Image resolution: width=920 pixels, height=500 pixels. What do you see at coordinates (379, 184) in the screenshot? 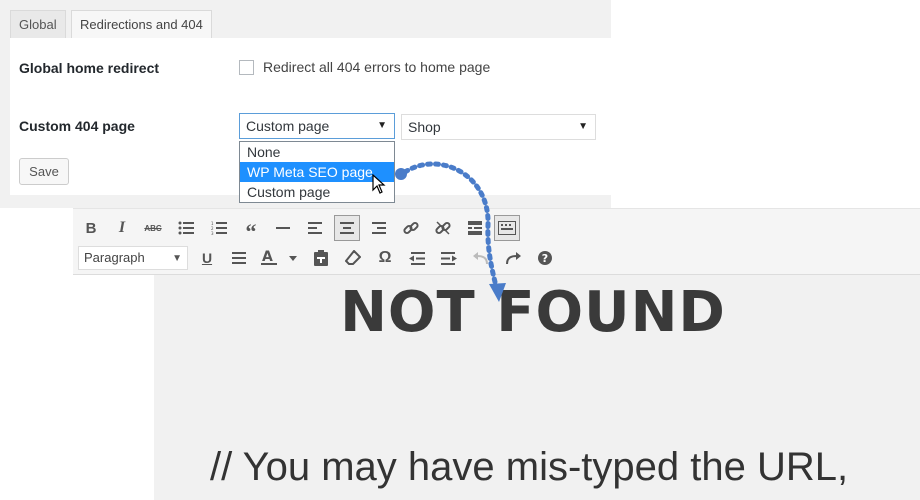
I see `mouse-pointer-icon` at bounding box center [379, 184].